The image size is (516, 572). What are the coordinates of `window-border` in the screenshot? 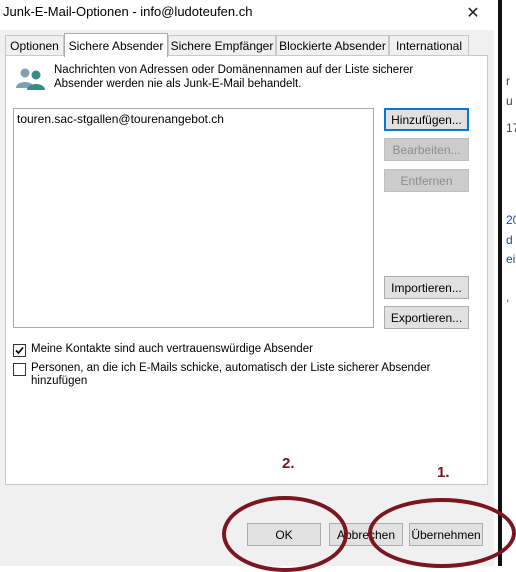 It's located at (500, 283).